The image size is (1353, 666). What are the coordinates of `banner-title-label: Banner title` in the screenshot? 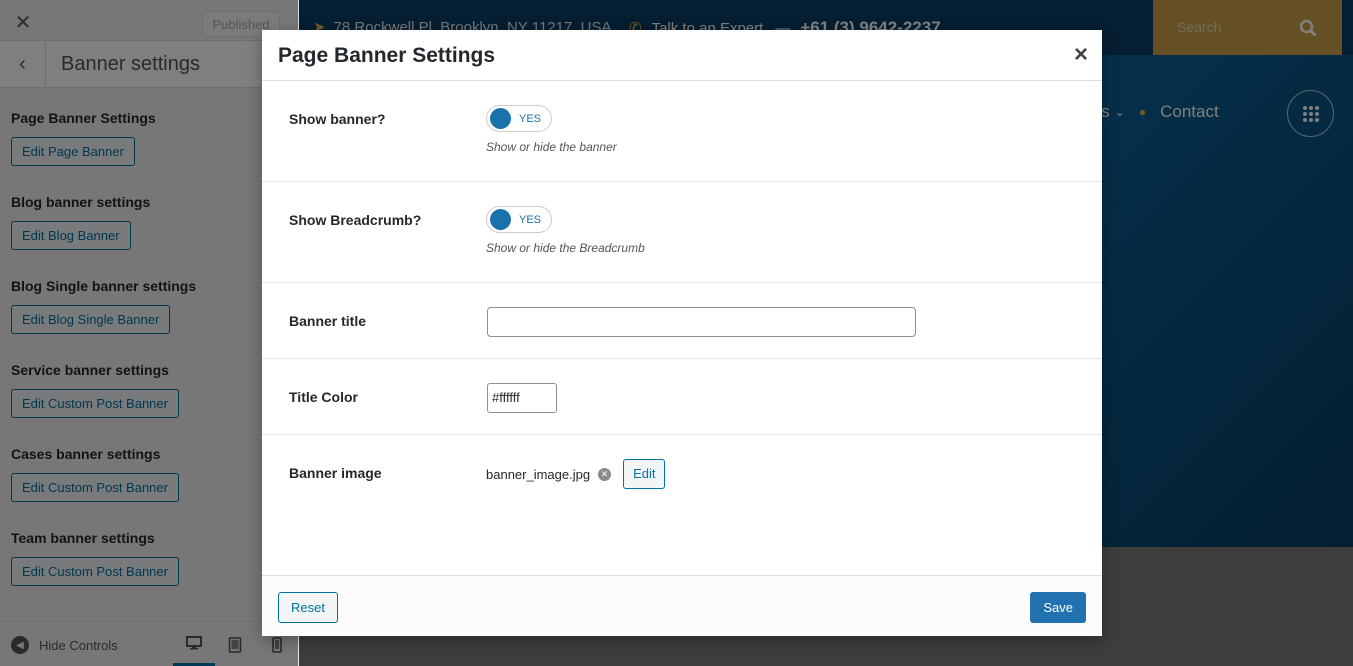 It's located at (328, 321).